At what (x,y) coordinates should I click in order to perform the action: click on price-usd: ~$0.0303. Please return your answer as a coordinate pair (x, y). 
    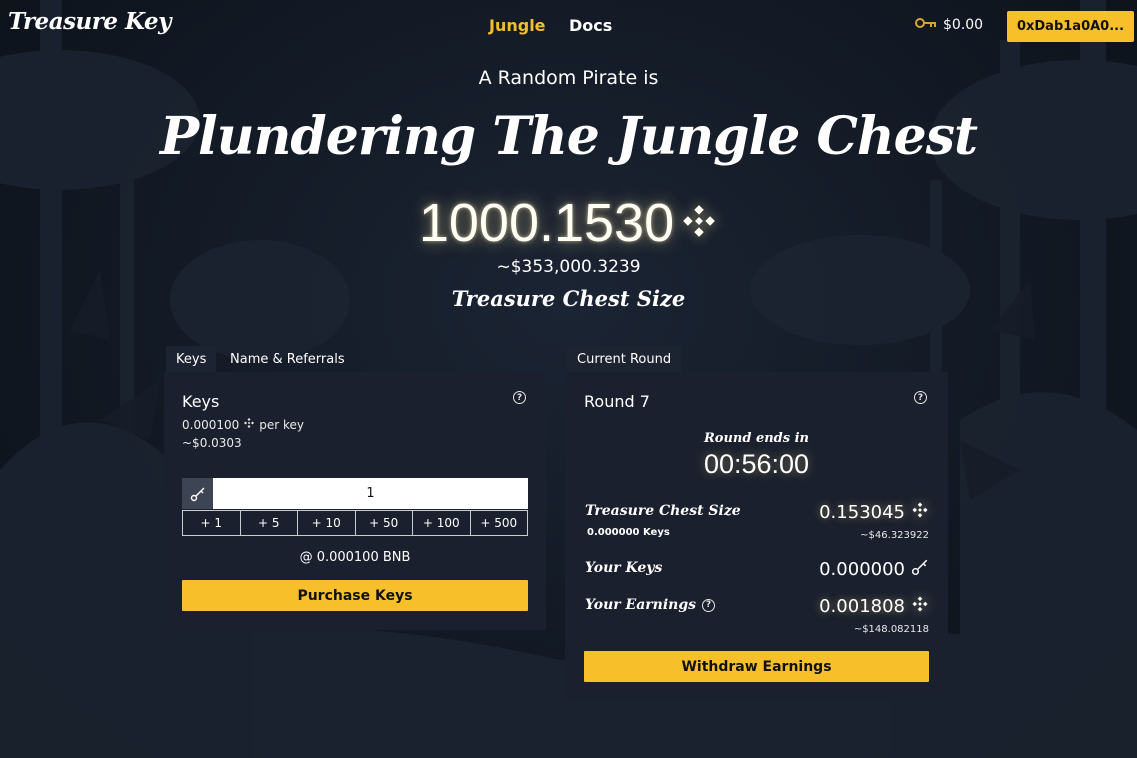
    Looking at the image, I should click on (212, 443).